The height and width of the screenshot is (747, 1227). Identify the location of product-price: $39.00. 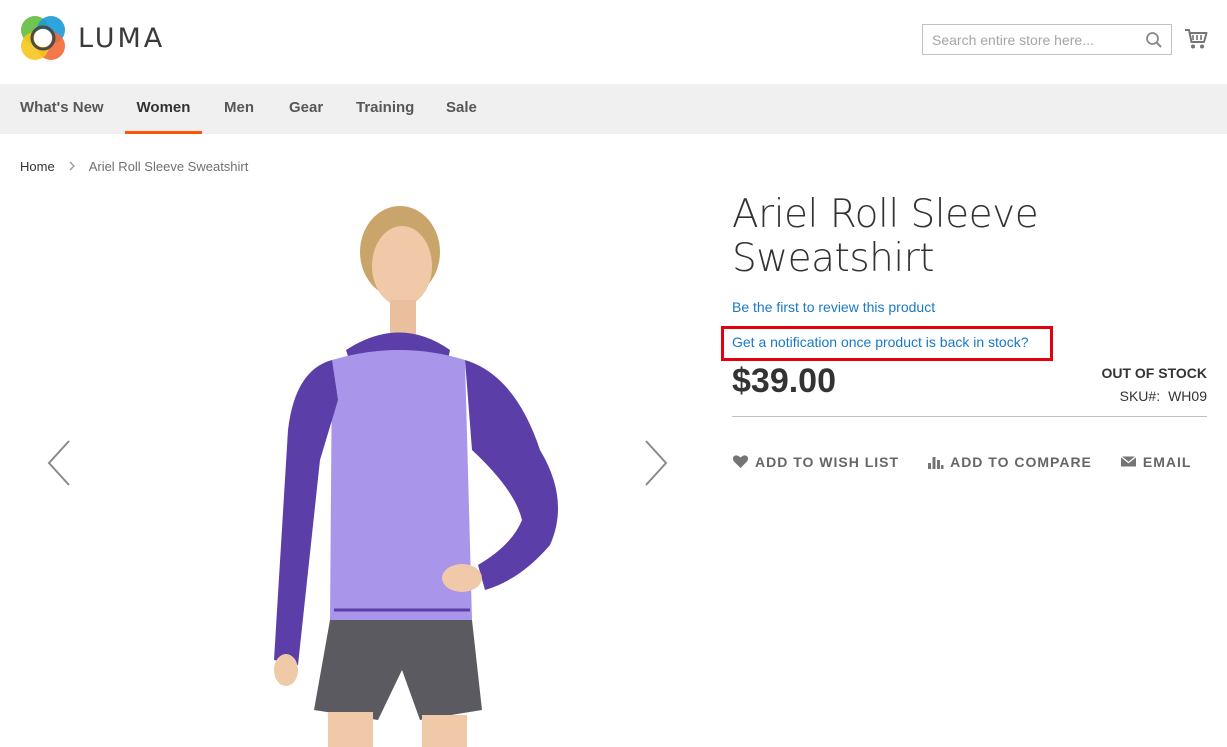
(784, 381).